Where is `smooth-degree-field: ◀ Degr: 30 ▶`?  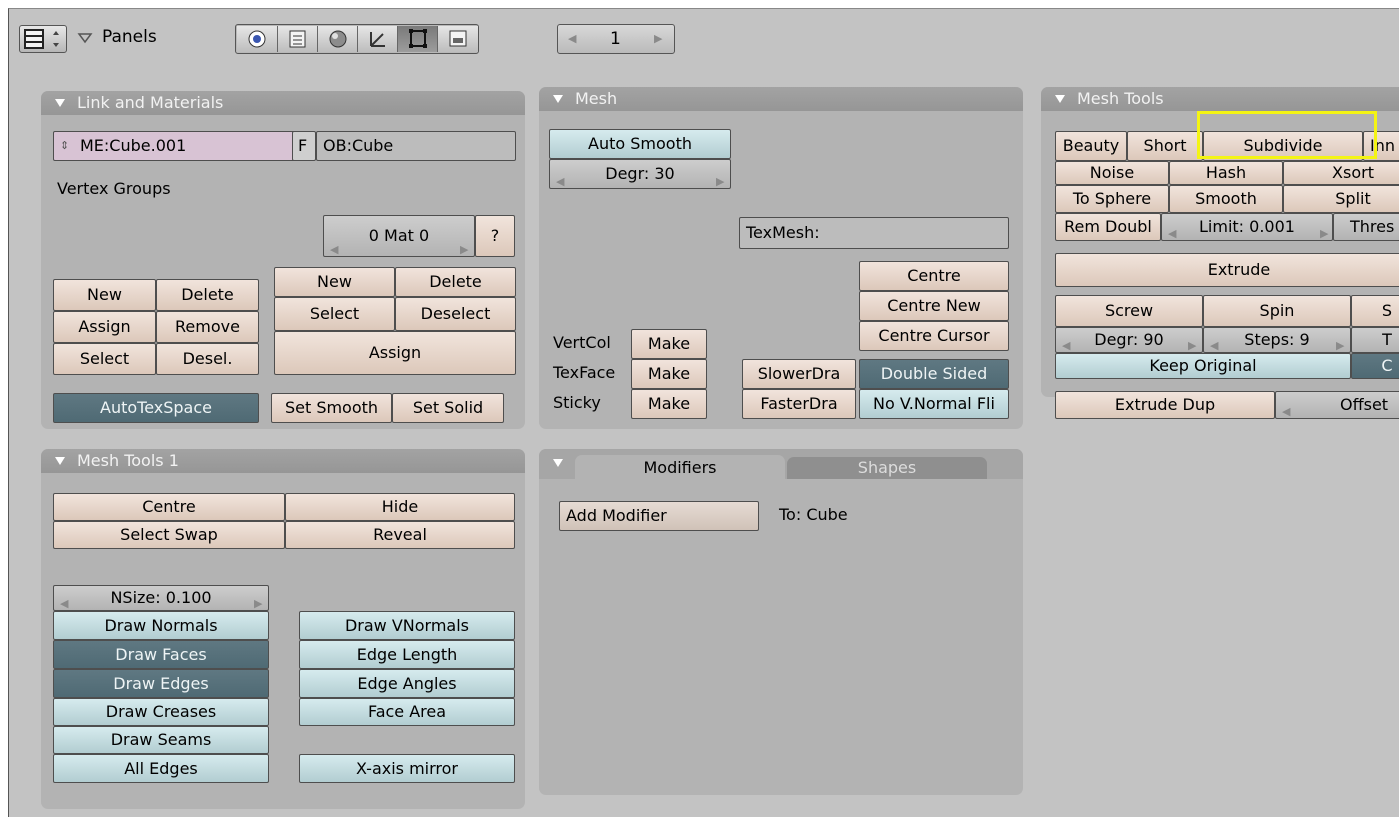
smooth-degree-field: ◀ Degr: 30 ▶ is located at coordinates (640, 174).